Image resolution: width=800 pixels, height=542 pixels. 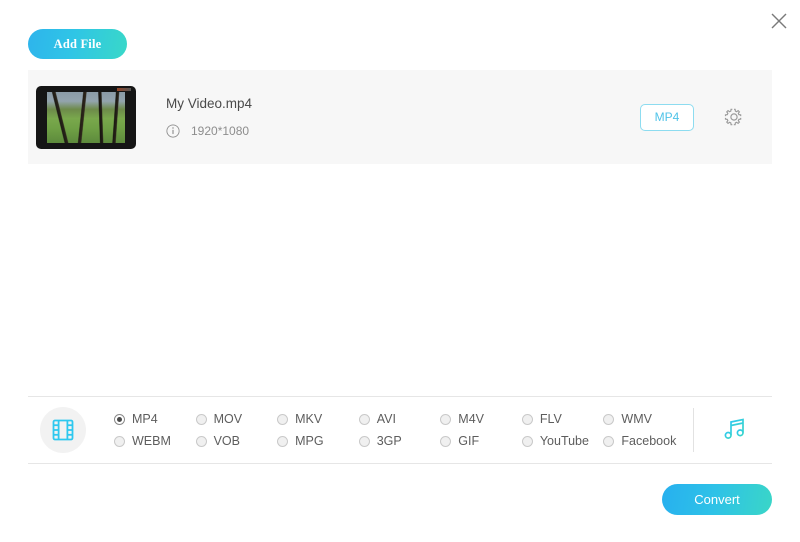 I want to click on format-option-mpg: MPG, so click(x=318, y=441).